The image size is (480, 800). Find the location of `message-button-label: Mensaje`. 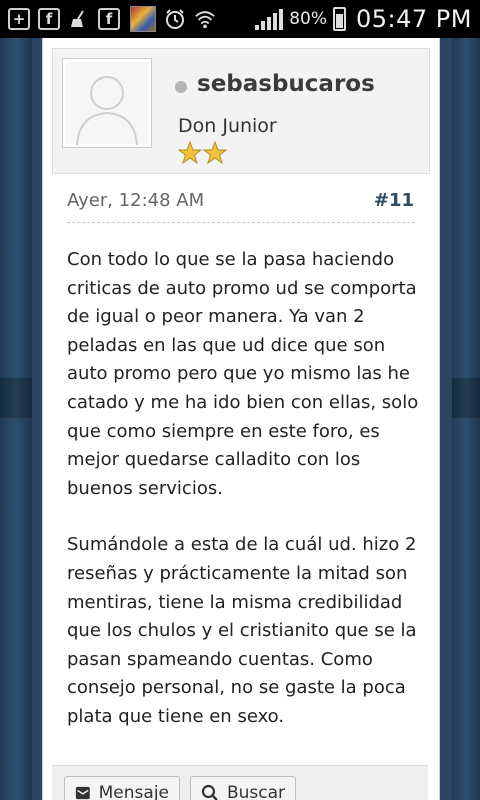

message-button-label: Mensaje is located at coordinates (133, 791).